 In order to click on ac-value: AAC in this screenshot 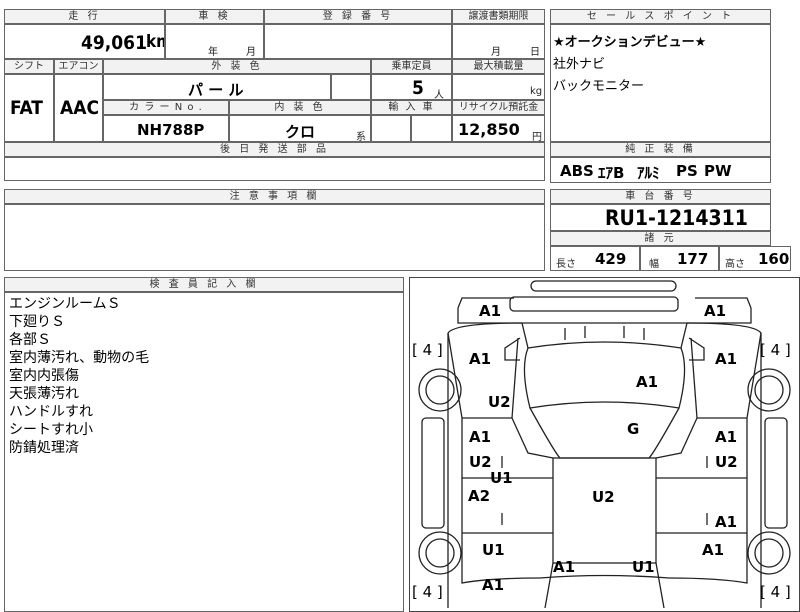, I will do `click(80, 108)`.